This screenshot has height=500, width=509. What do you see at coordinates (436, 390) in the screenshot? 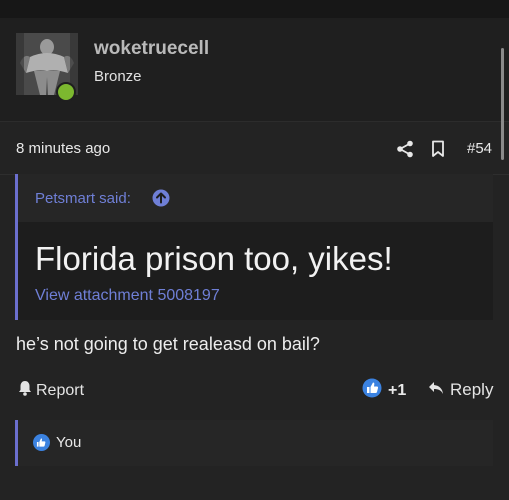
I see `reply-icon` at bounding box center [436, 390].